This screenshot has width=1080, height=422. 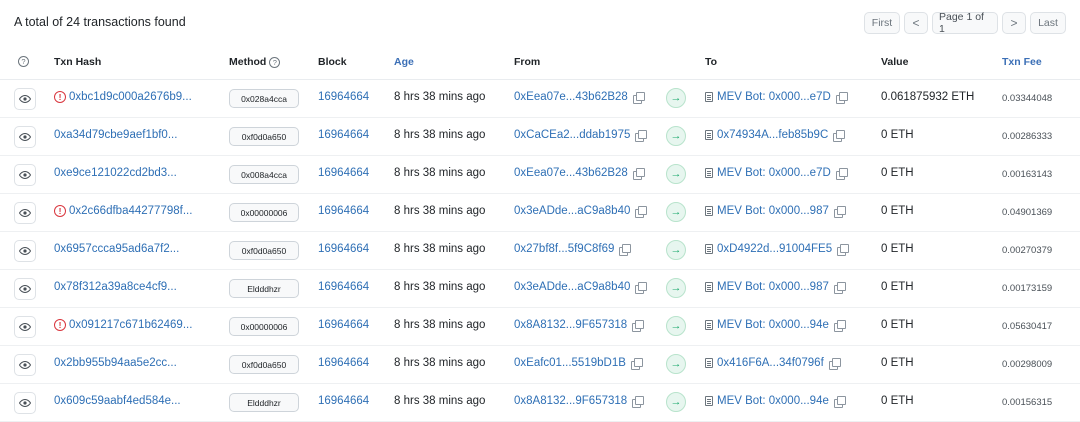 I want to click on from-address-link: 0xEafc01...5519bD1B, so click(x=570, y=363).